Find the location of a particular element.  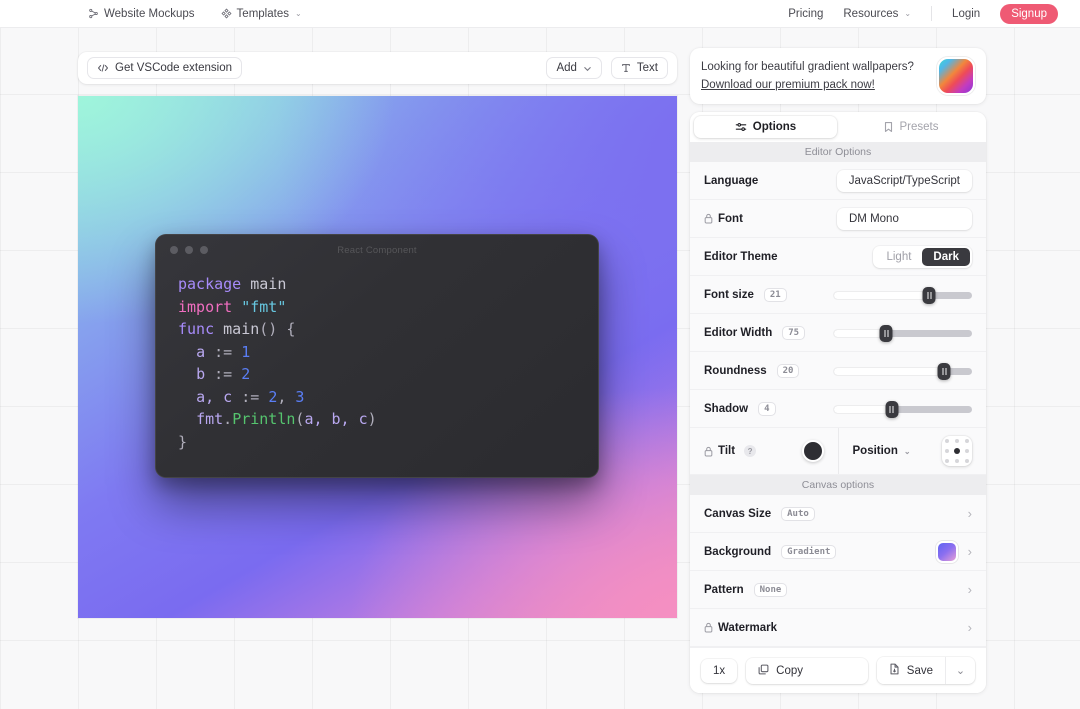

save-button: Save is located at coordinates (910, 670).